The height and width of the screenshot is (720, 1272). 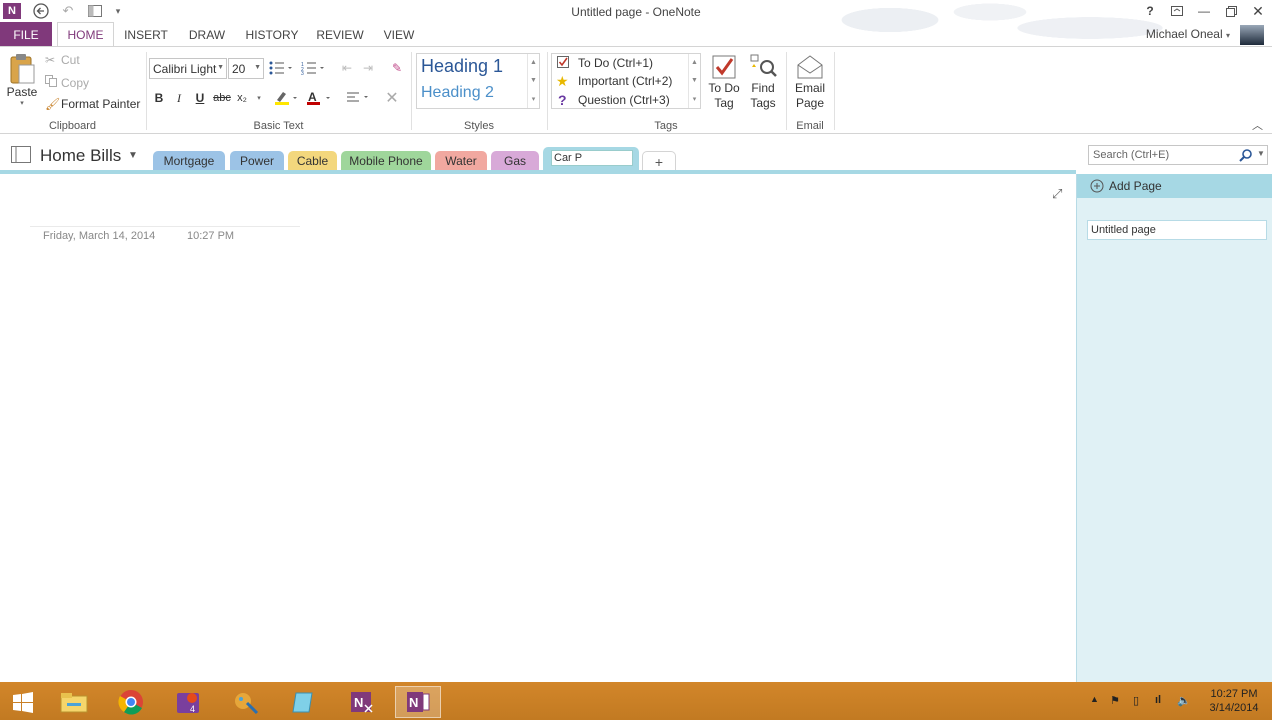 I want to click on font-size-combo: 20 ▼, so click(x=246, y=68).